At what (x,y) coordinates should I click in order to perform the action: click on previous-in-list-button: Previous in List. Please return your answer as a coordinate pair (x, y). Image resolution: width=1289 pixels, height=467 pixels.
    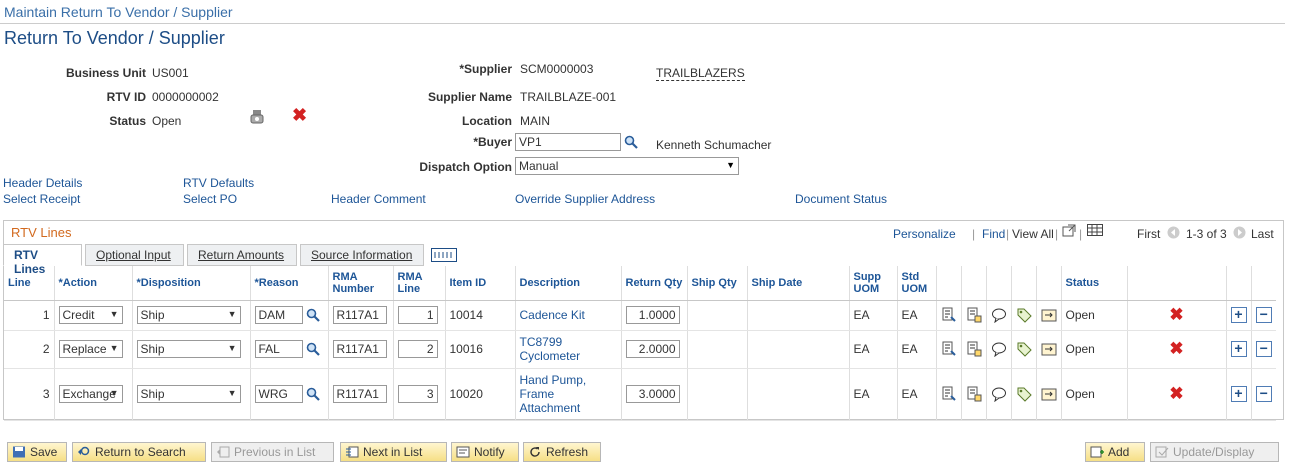
    Looking at the image, I should click on (272, 452).